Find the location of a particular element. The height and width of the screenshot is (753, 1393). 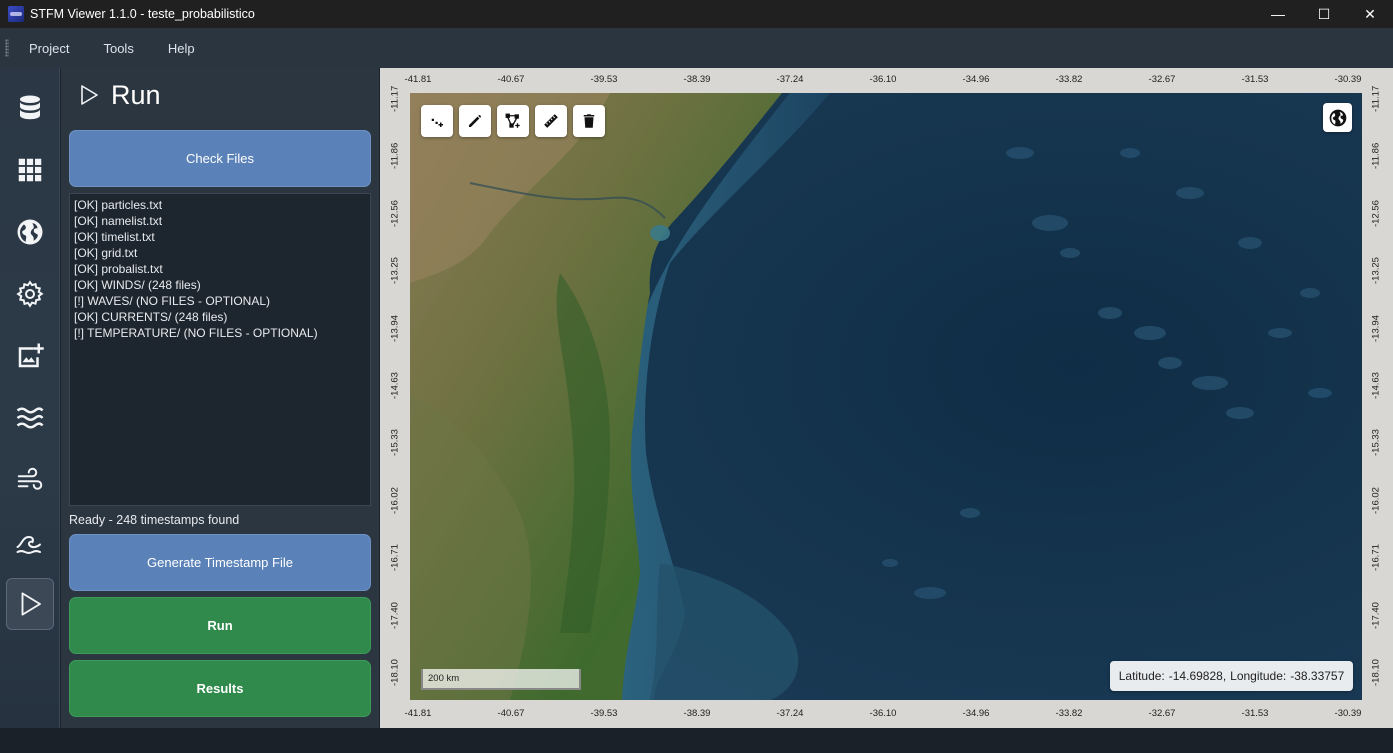

wind-icon is located at coordinates (30, 478).